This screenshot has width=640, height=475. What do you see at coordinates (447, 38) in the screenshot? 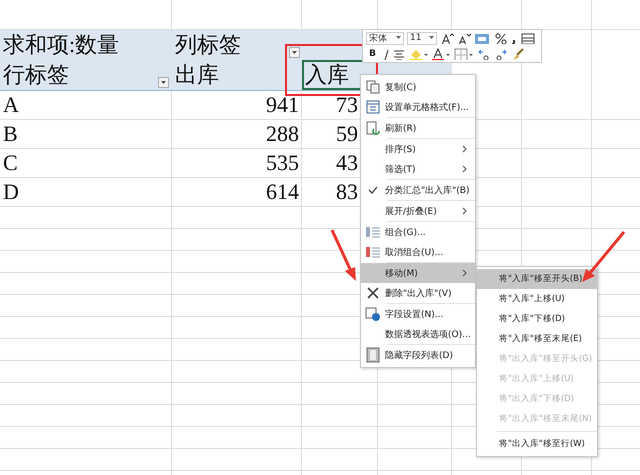
I see `grow-font-icon` at bounding box center [447, 38].